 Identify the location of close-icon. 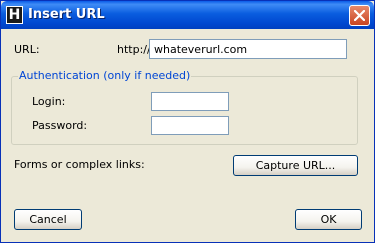
(359, 15).